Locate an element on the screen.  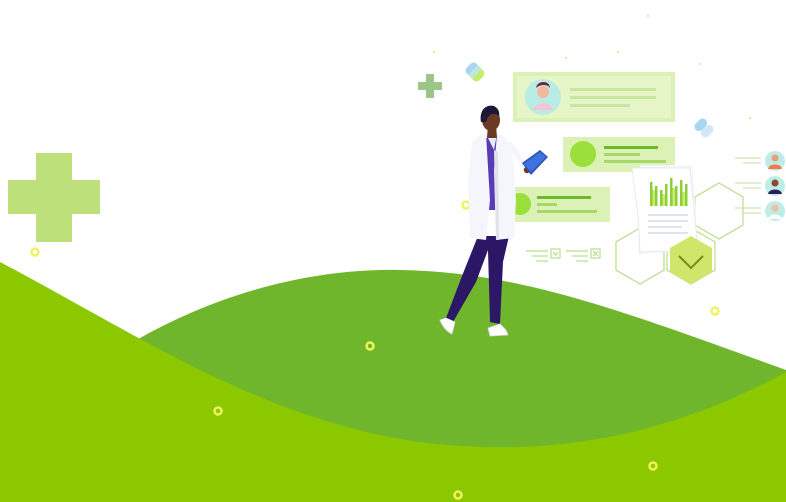
large-plus-cross-icon is located at coordinates (54, 197).